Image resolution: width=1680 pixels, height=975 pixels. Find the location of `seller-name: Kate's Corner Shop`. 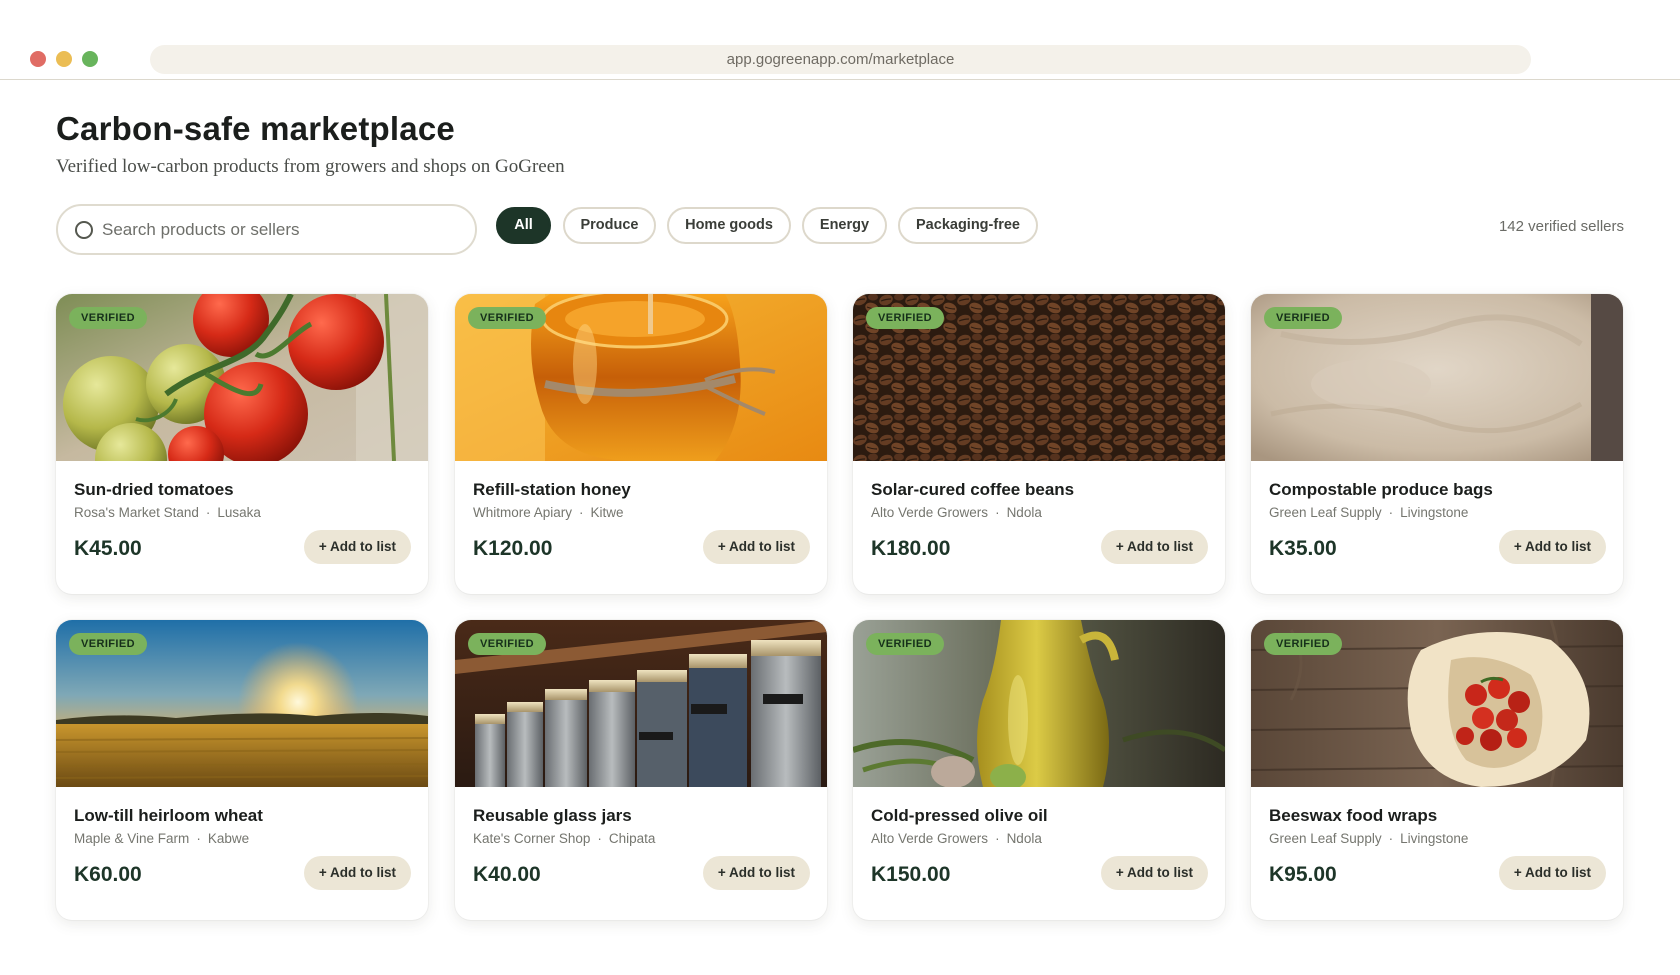

seller-name: Kate's Corner Shop is located at coordinates (531, 838).